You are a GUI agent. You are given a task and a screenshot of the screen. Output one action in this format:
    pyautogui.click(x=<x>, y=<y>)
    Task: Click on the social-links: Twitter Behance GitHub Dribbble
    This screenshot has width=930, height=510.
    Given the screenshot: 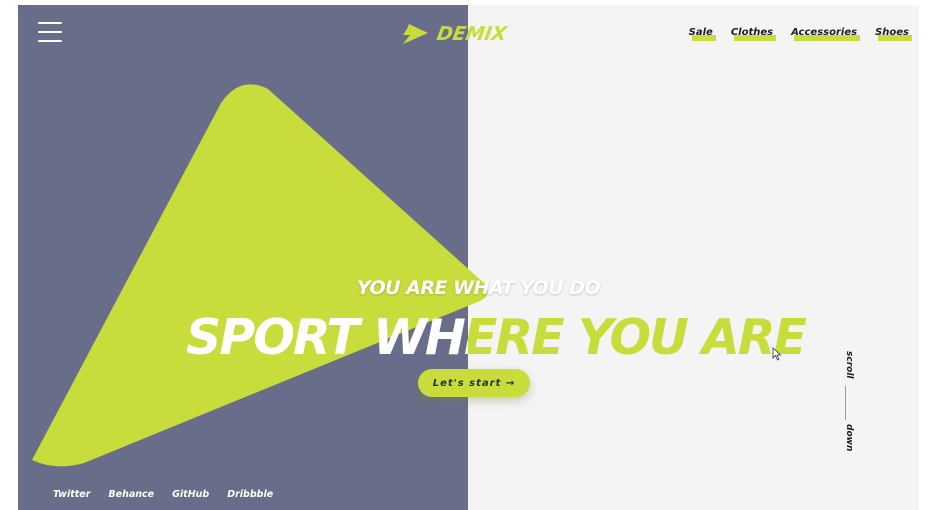 What is the action you would take?
    pyautogui.click(x=163, y=494)
    